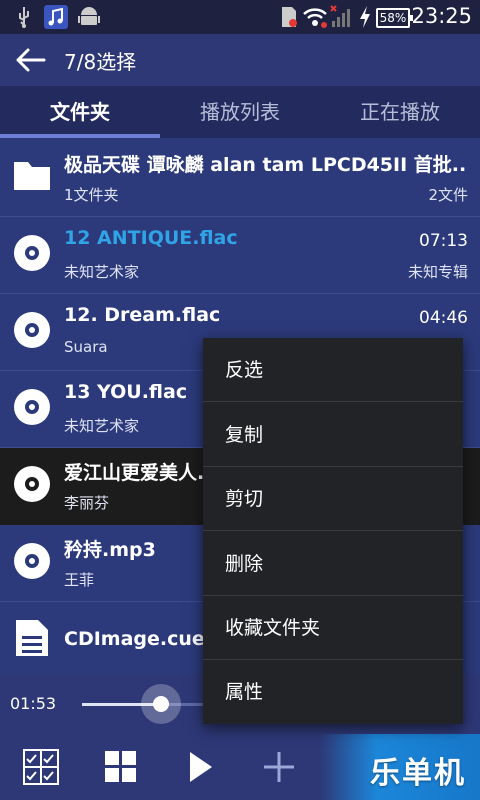 The height and width of the screenshot is (800, 480). Describe the element at coordinates (441, 16) in the screenshot. I see `status-time: 23:25` at that location.